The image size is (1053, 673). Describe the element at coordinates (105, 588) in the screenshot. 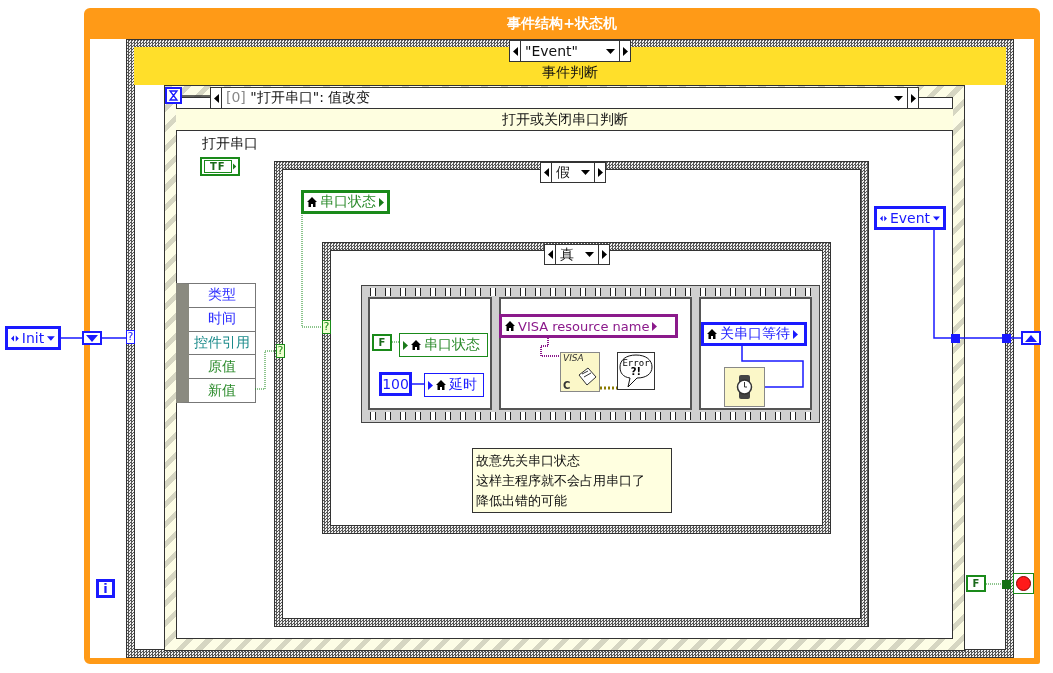

I see `iteration-terminal: i` at that location.